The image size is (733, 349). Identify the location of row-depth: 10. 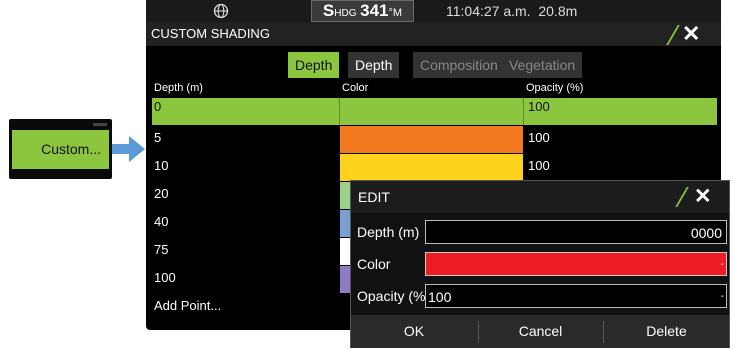
(161, 165).